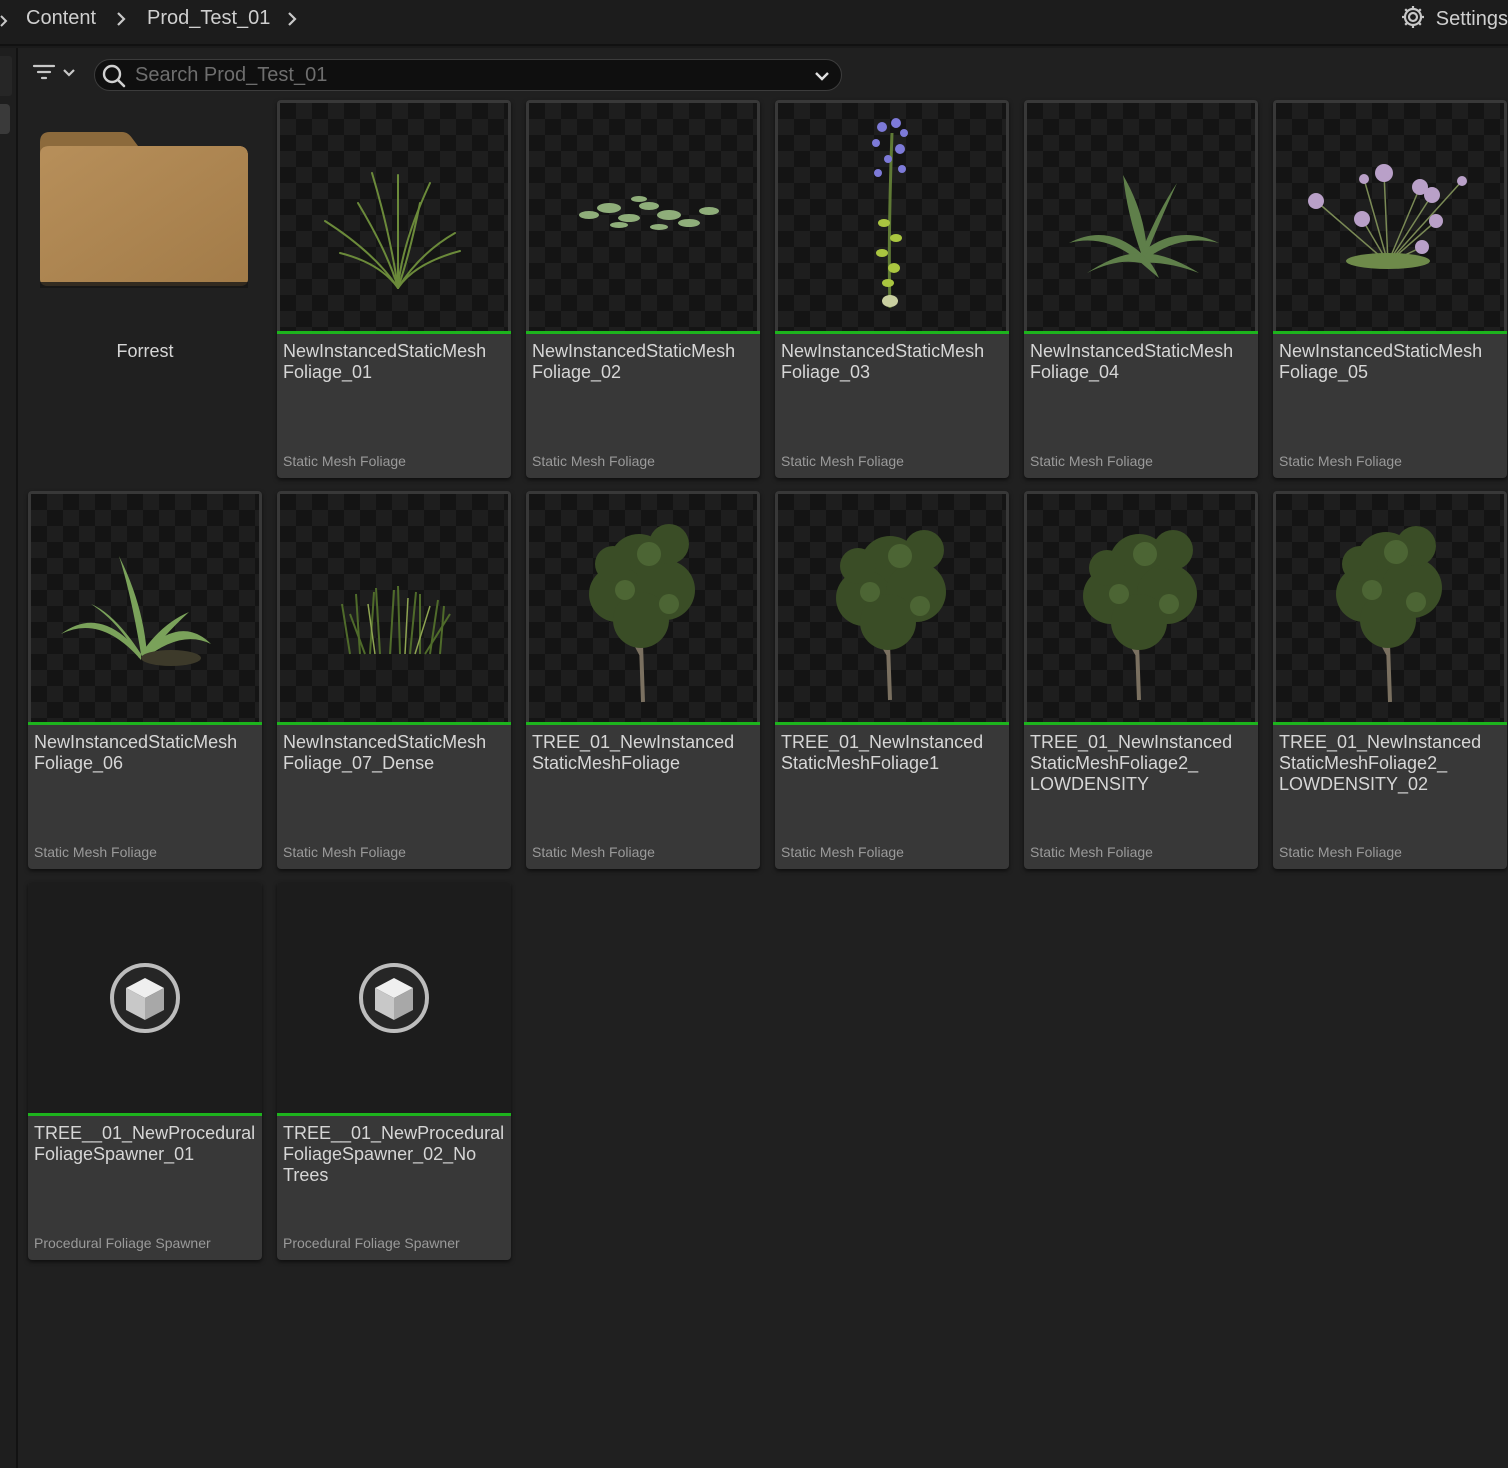  What do you see at coordinates (144, 212) in the screenshot?
I see `folder-icon` at bounding box center [144, 212].